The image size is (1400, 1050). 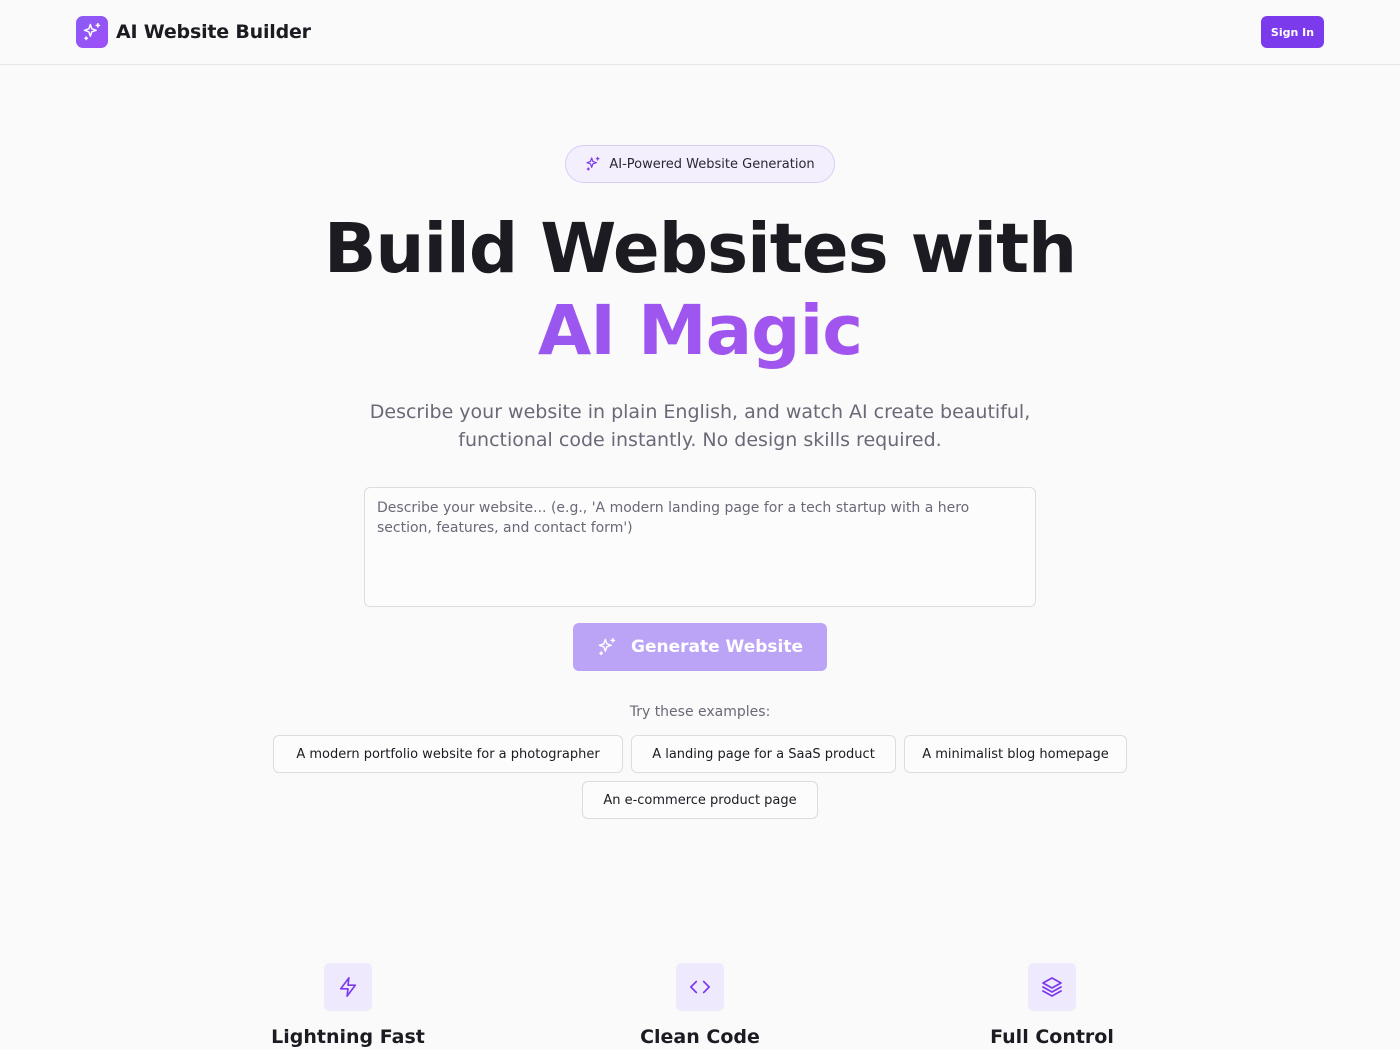 What do you see at coordinates (700, 987) in the screenshot?
I see `code-icon` at bounding box center [700, 987].